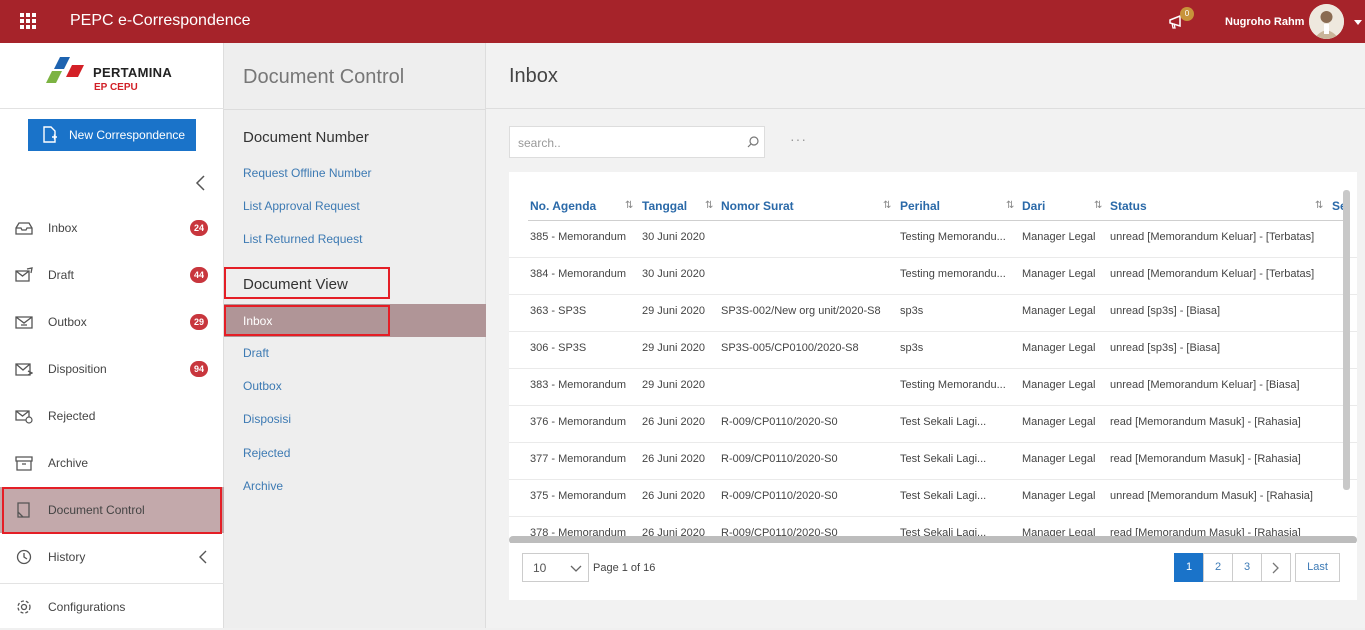 Image resolution: width=1365 pixels, height=630 pixels. I want to click on sidebar-item-label: Draft, so click(61, 275).